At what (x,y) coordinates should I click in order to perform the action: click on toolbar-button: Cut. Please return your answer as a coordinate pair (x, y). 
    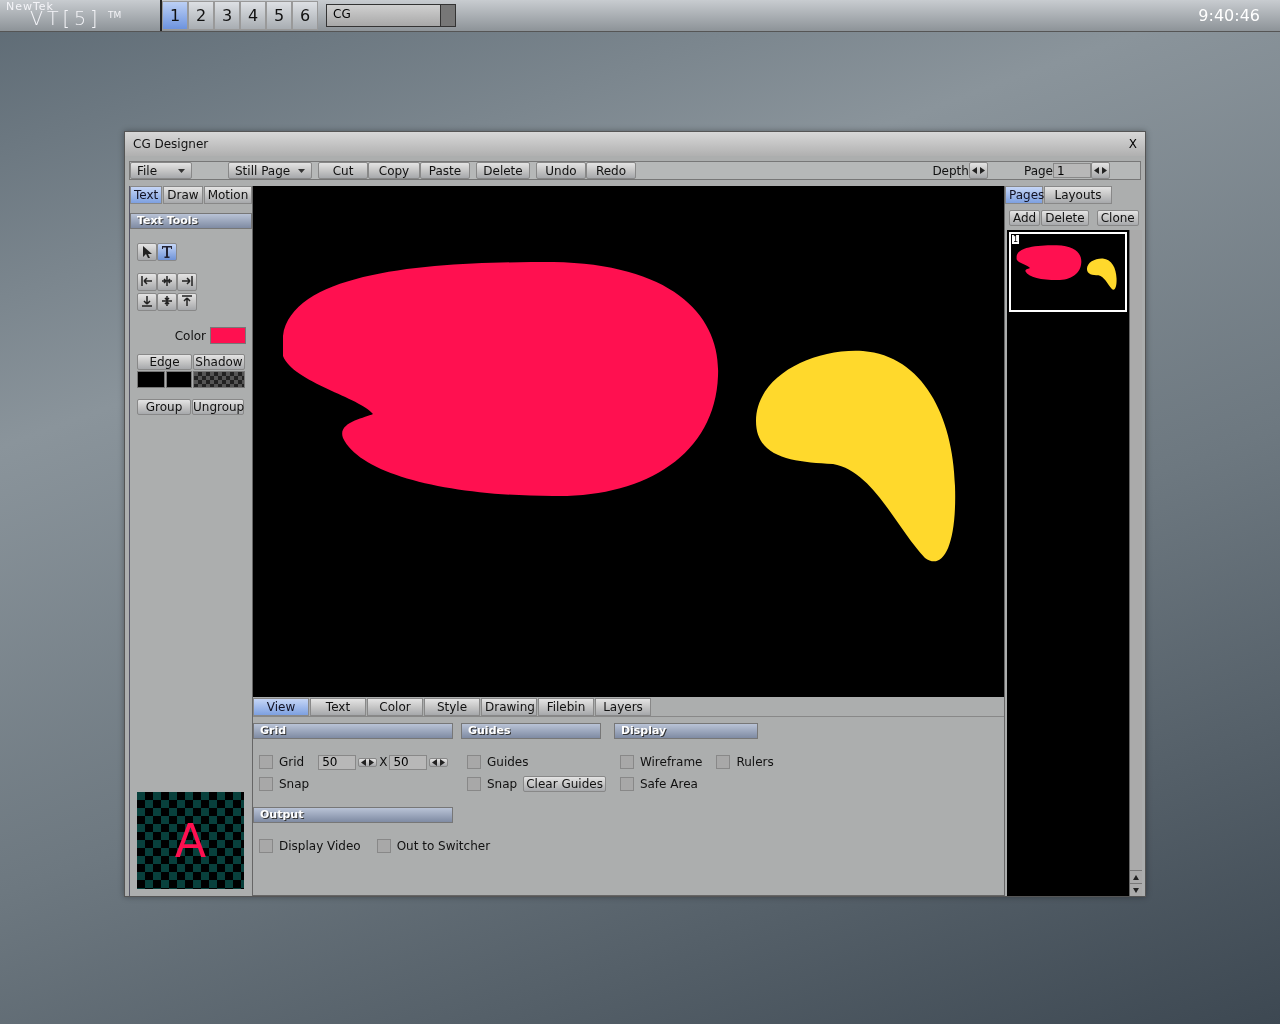
    Looking at the image, I should click on (343, 170).